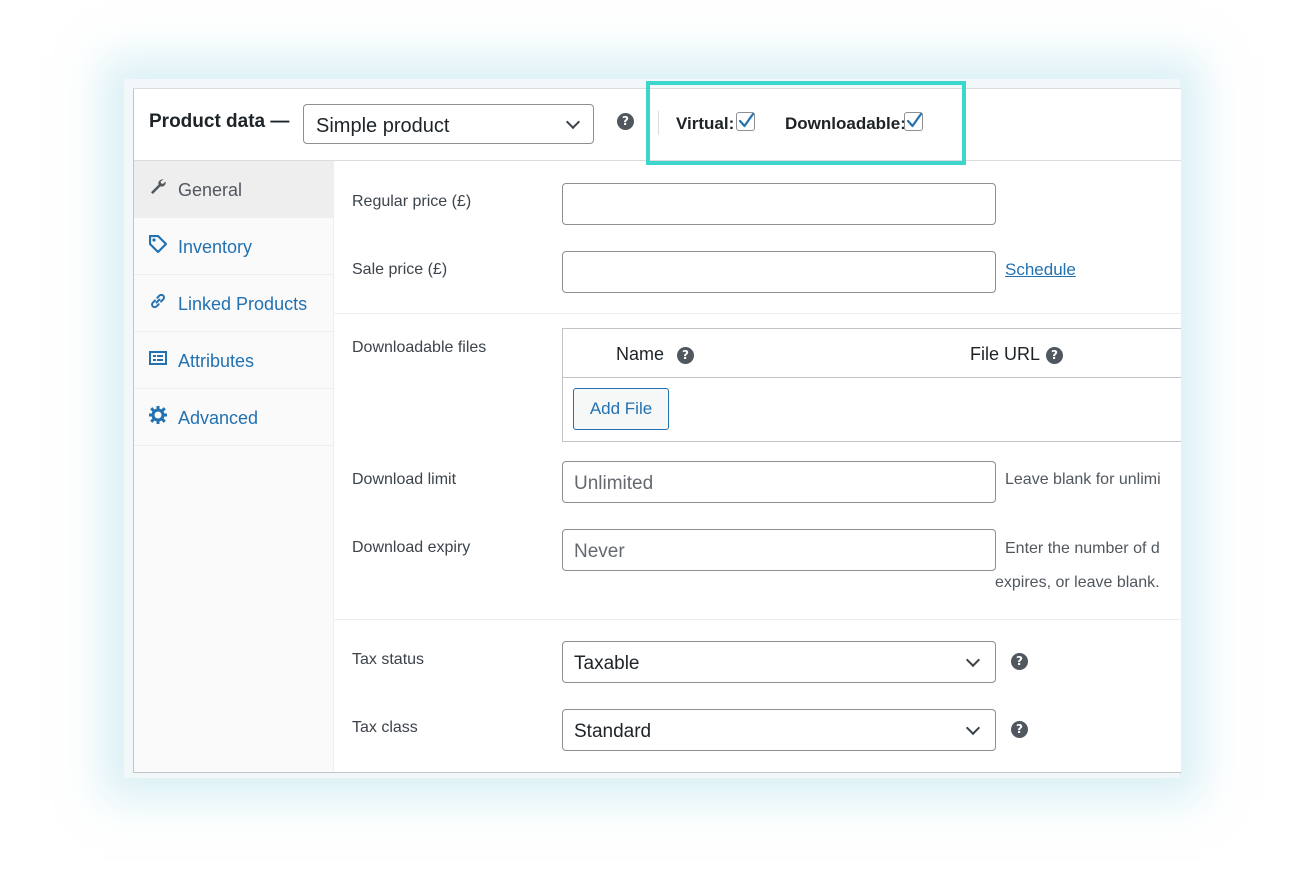  What do you see at coordinates (1019, 661) in the screenshot?
I see `tax-status-help-icon: ?` at bounding box center [1019, 661].